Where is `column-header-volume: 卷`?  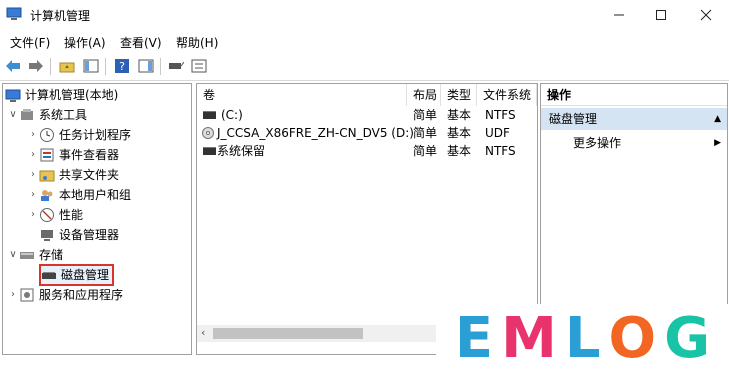
column-header-volume: 卷 is located at coordinates (302, 95).